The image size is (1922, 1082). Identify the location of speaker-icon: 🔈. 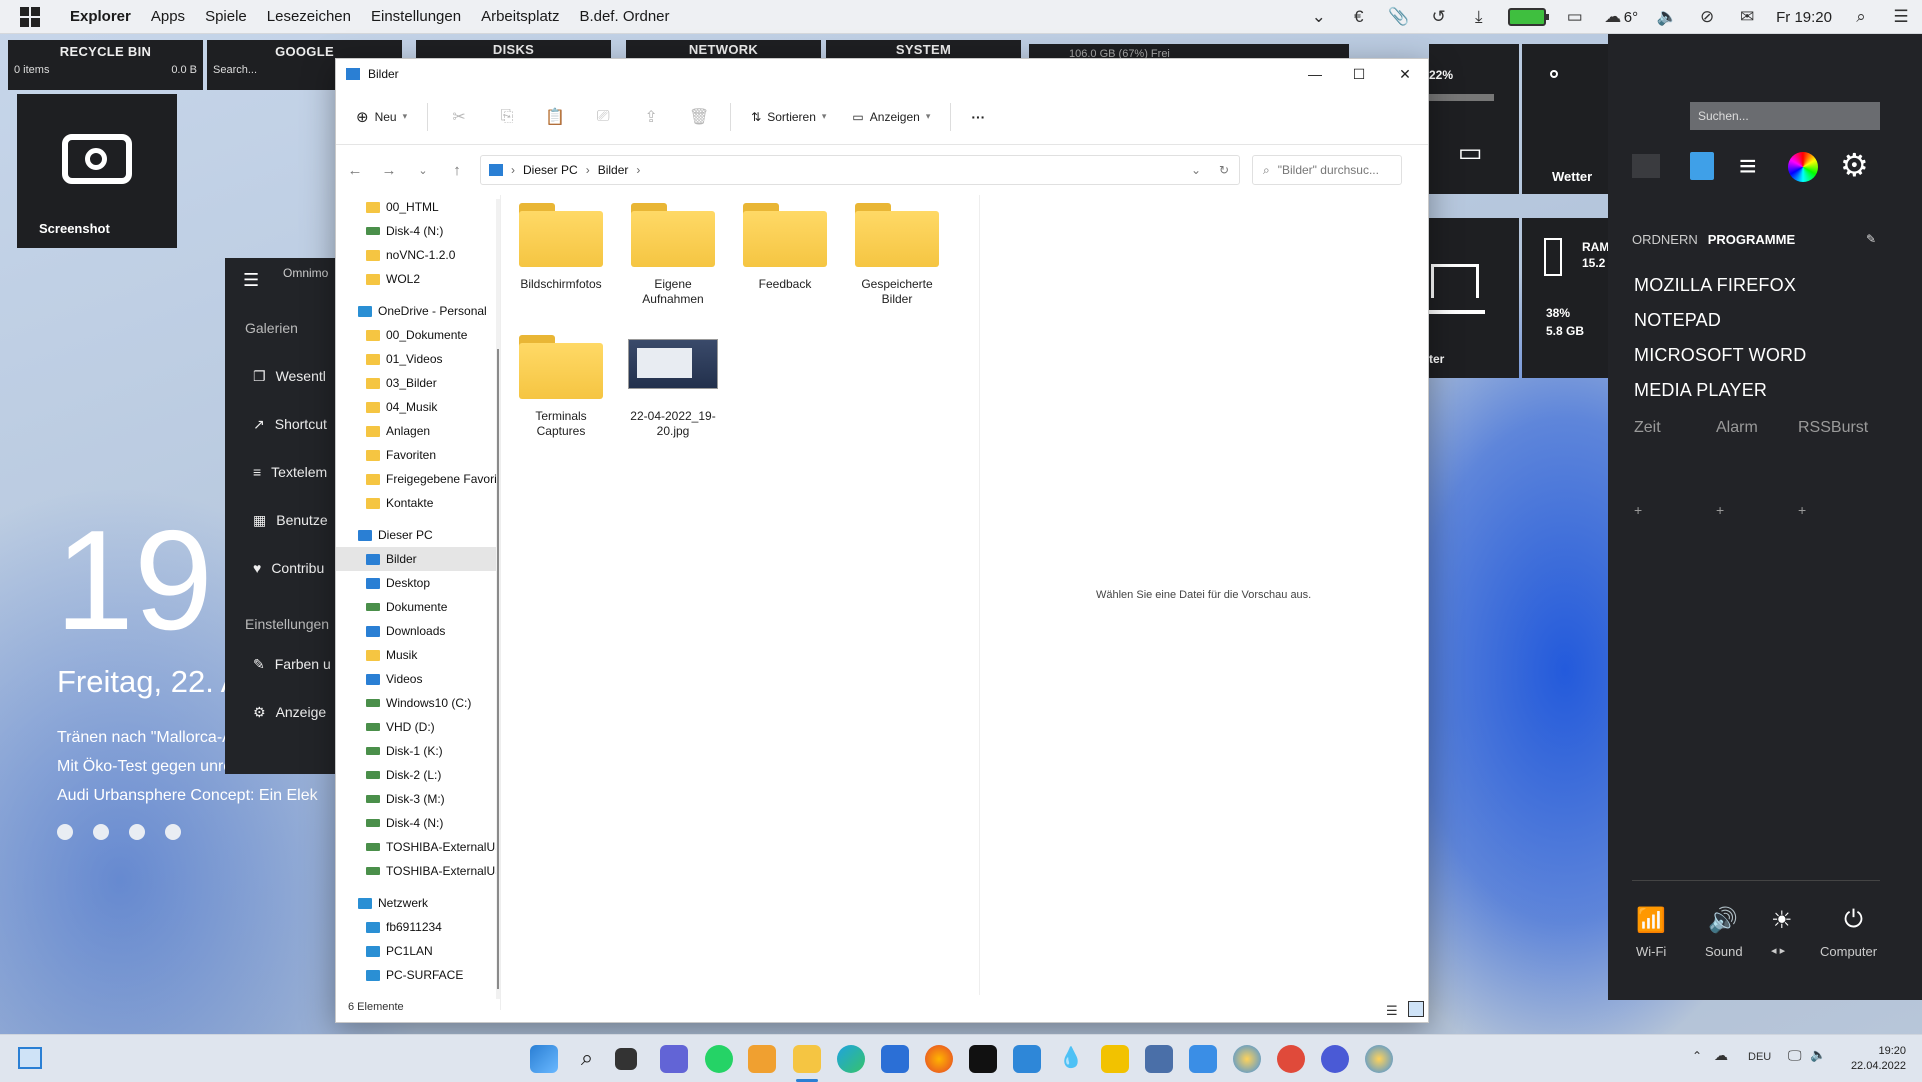
(1667, 17).